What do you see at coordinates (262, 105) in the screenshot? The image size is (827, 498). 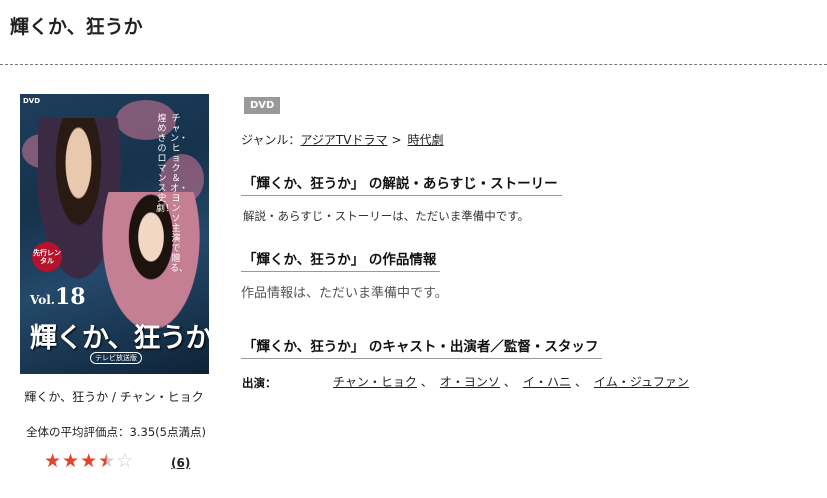 I see `format-badge: DVD` at bounding box center [262, 105].